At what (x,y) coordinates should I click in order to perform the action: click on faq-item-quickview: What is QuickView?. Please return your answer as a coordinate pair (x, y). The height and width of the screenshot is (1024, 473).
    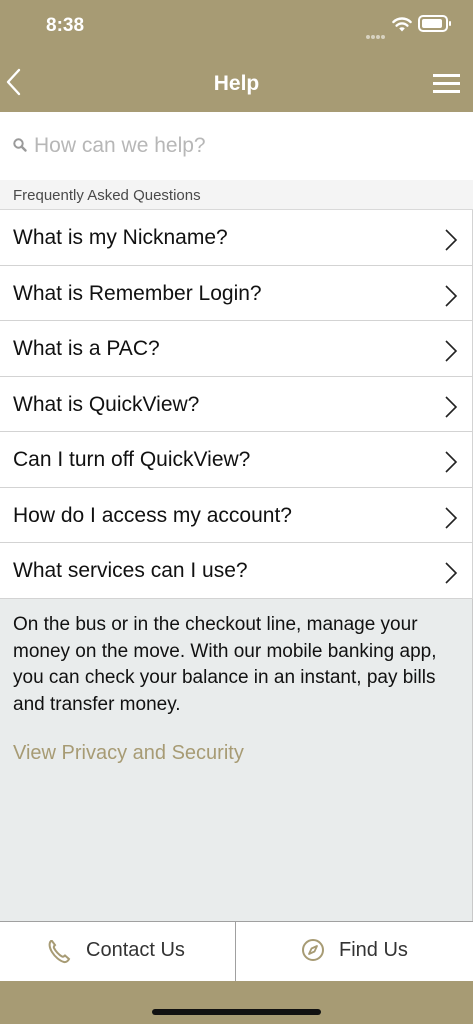
    Looking at the image, I should click on (236, 404).